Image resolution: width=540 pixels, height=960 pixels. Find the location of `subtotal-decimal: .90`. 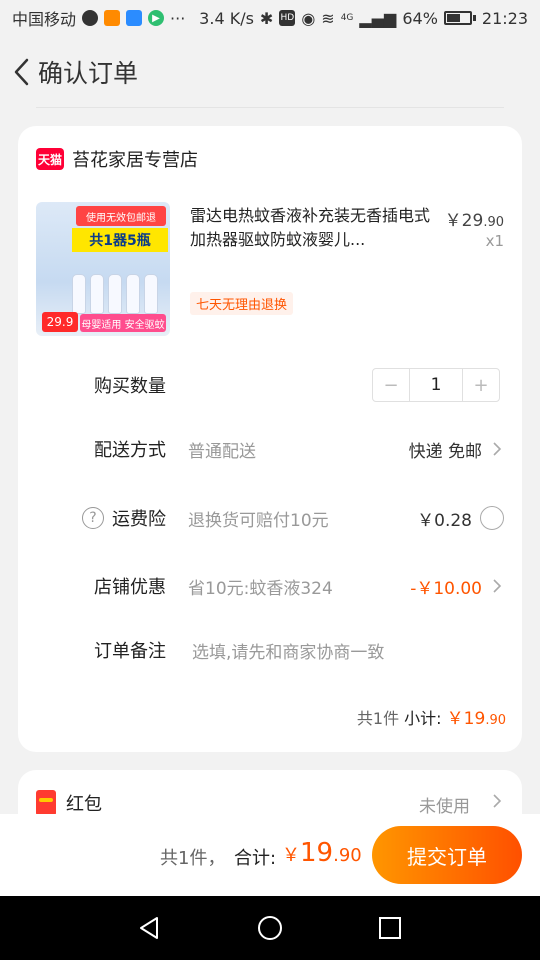

subtotal-decimal: .90 is located at coordinates (495, 720).